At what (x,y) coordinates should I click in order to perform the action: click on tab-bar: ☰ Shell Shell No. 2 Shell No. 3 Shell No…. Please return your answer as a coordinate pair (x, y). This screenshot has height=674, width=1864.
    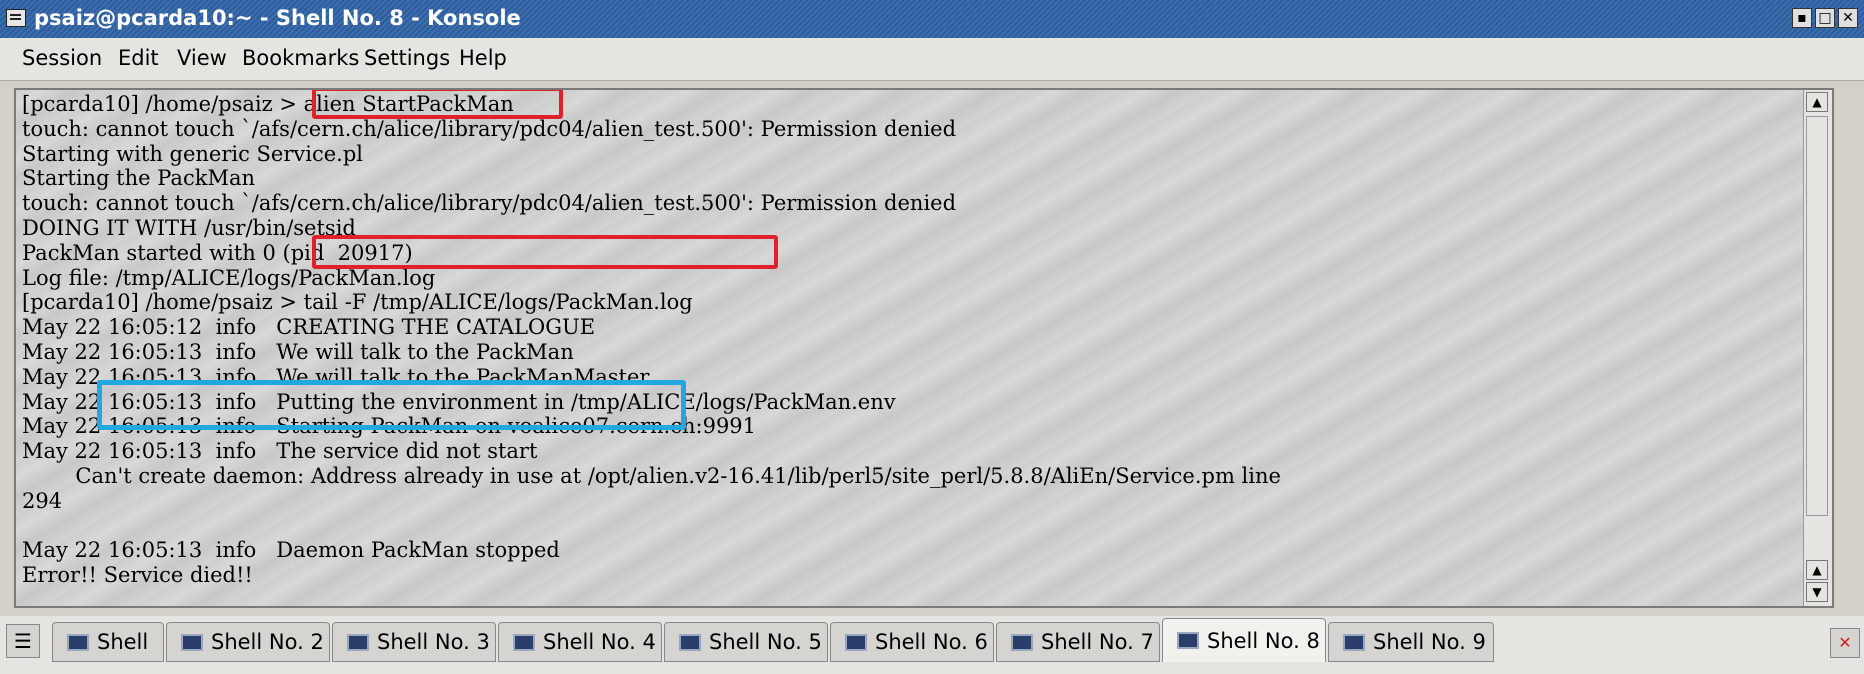
    Looking at the image, I should click on (932, 645).